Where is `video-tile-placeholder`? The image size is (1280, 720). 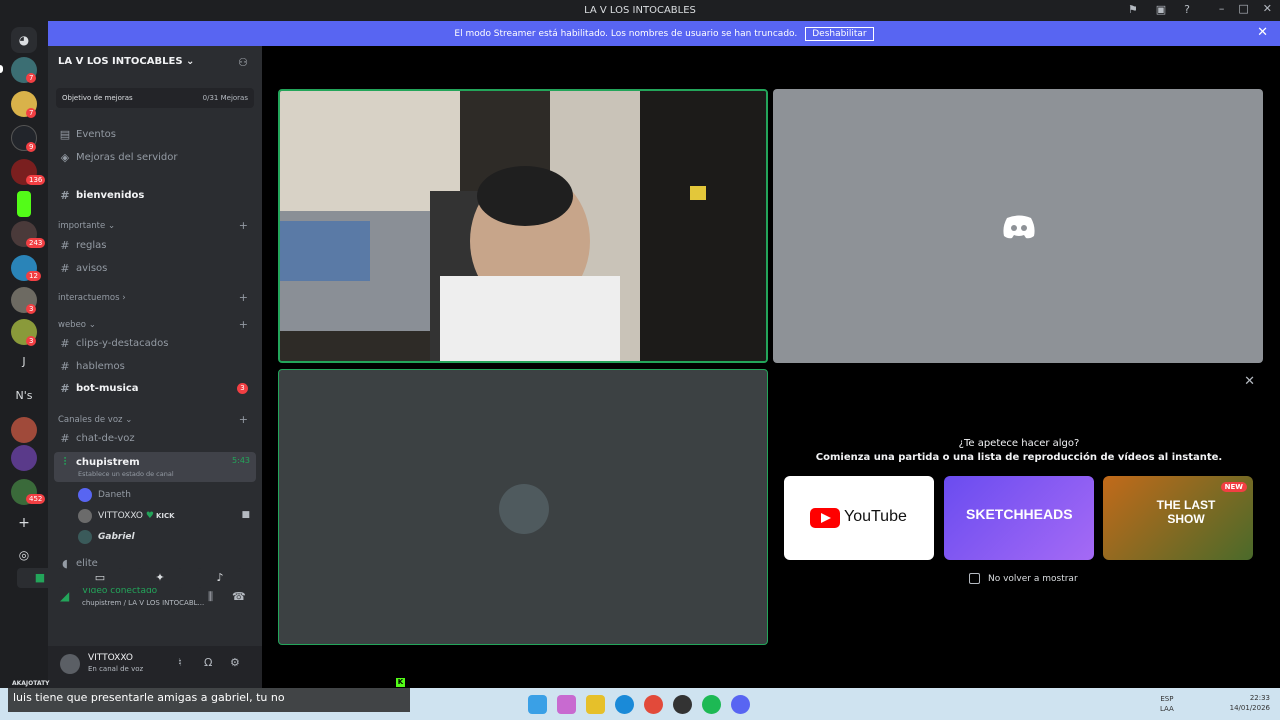 video-tile-placeholder is located at coordinates (1018, 226).